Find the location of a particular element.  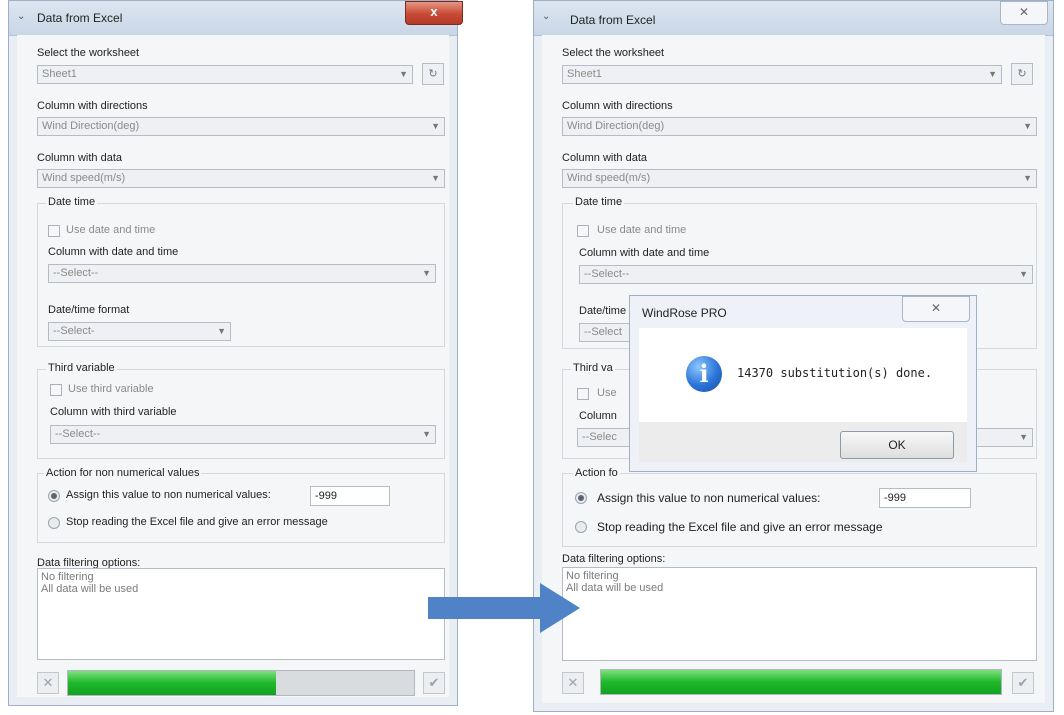

left-window-title: Data from Excel is located at coordinates (80, 18).